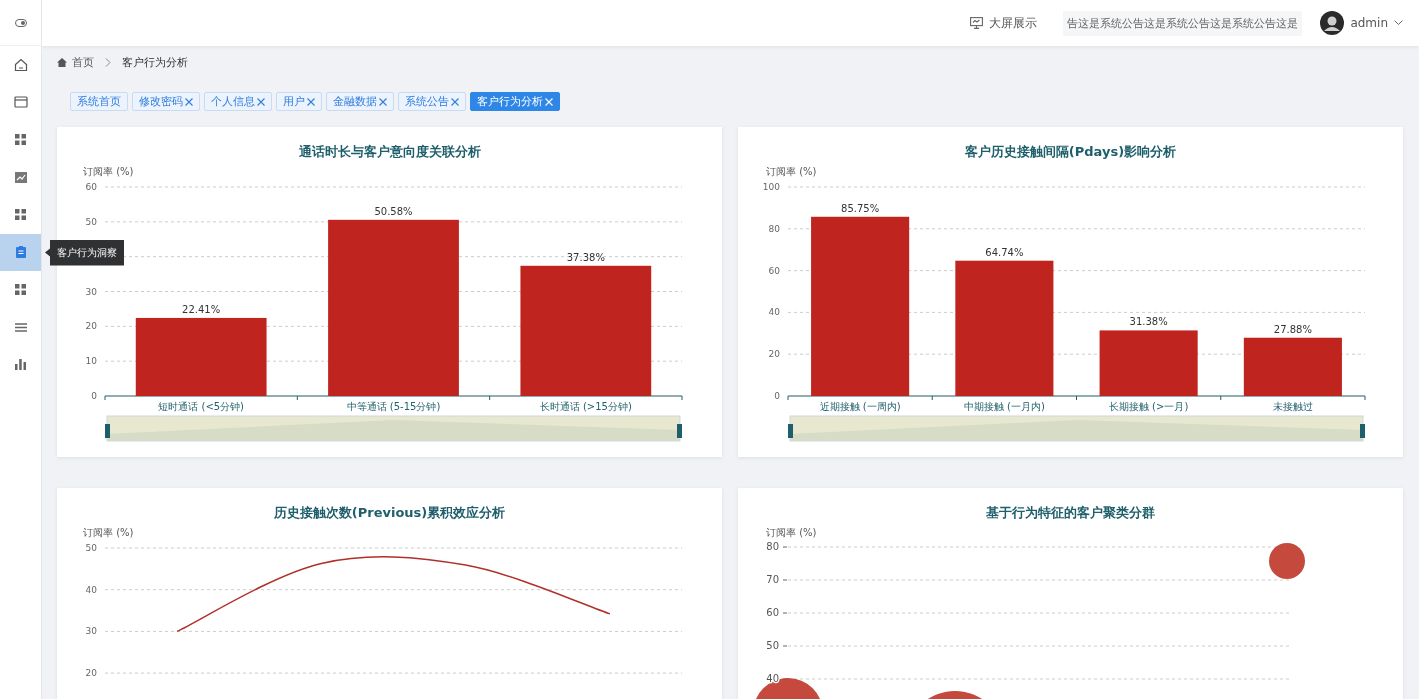 This screenshot has width=1419, height=699. What do you see at coordinates (20, 365) in the screenshot?
I see `bar-chart-icon` at bounding box center [20, 365].